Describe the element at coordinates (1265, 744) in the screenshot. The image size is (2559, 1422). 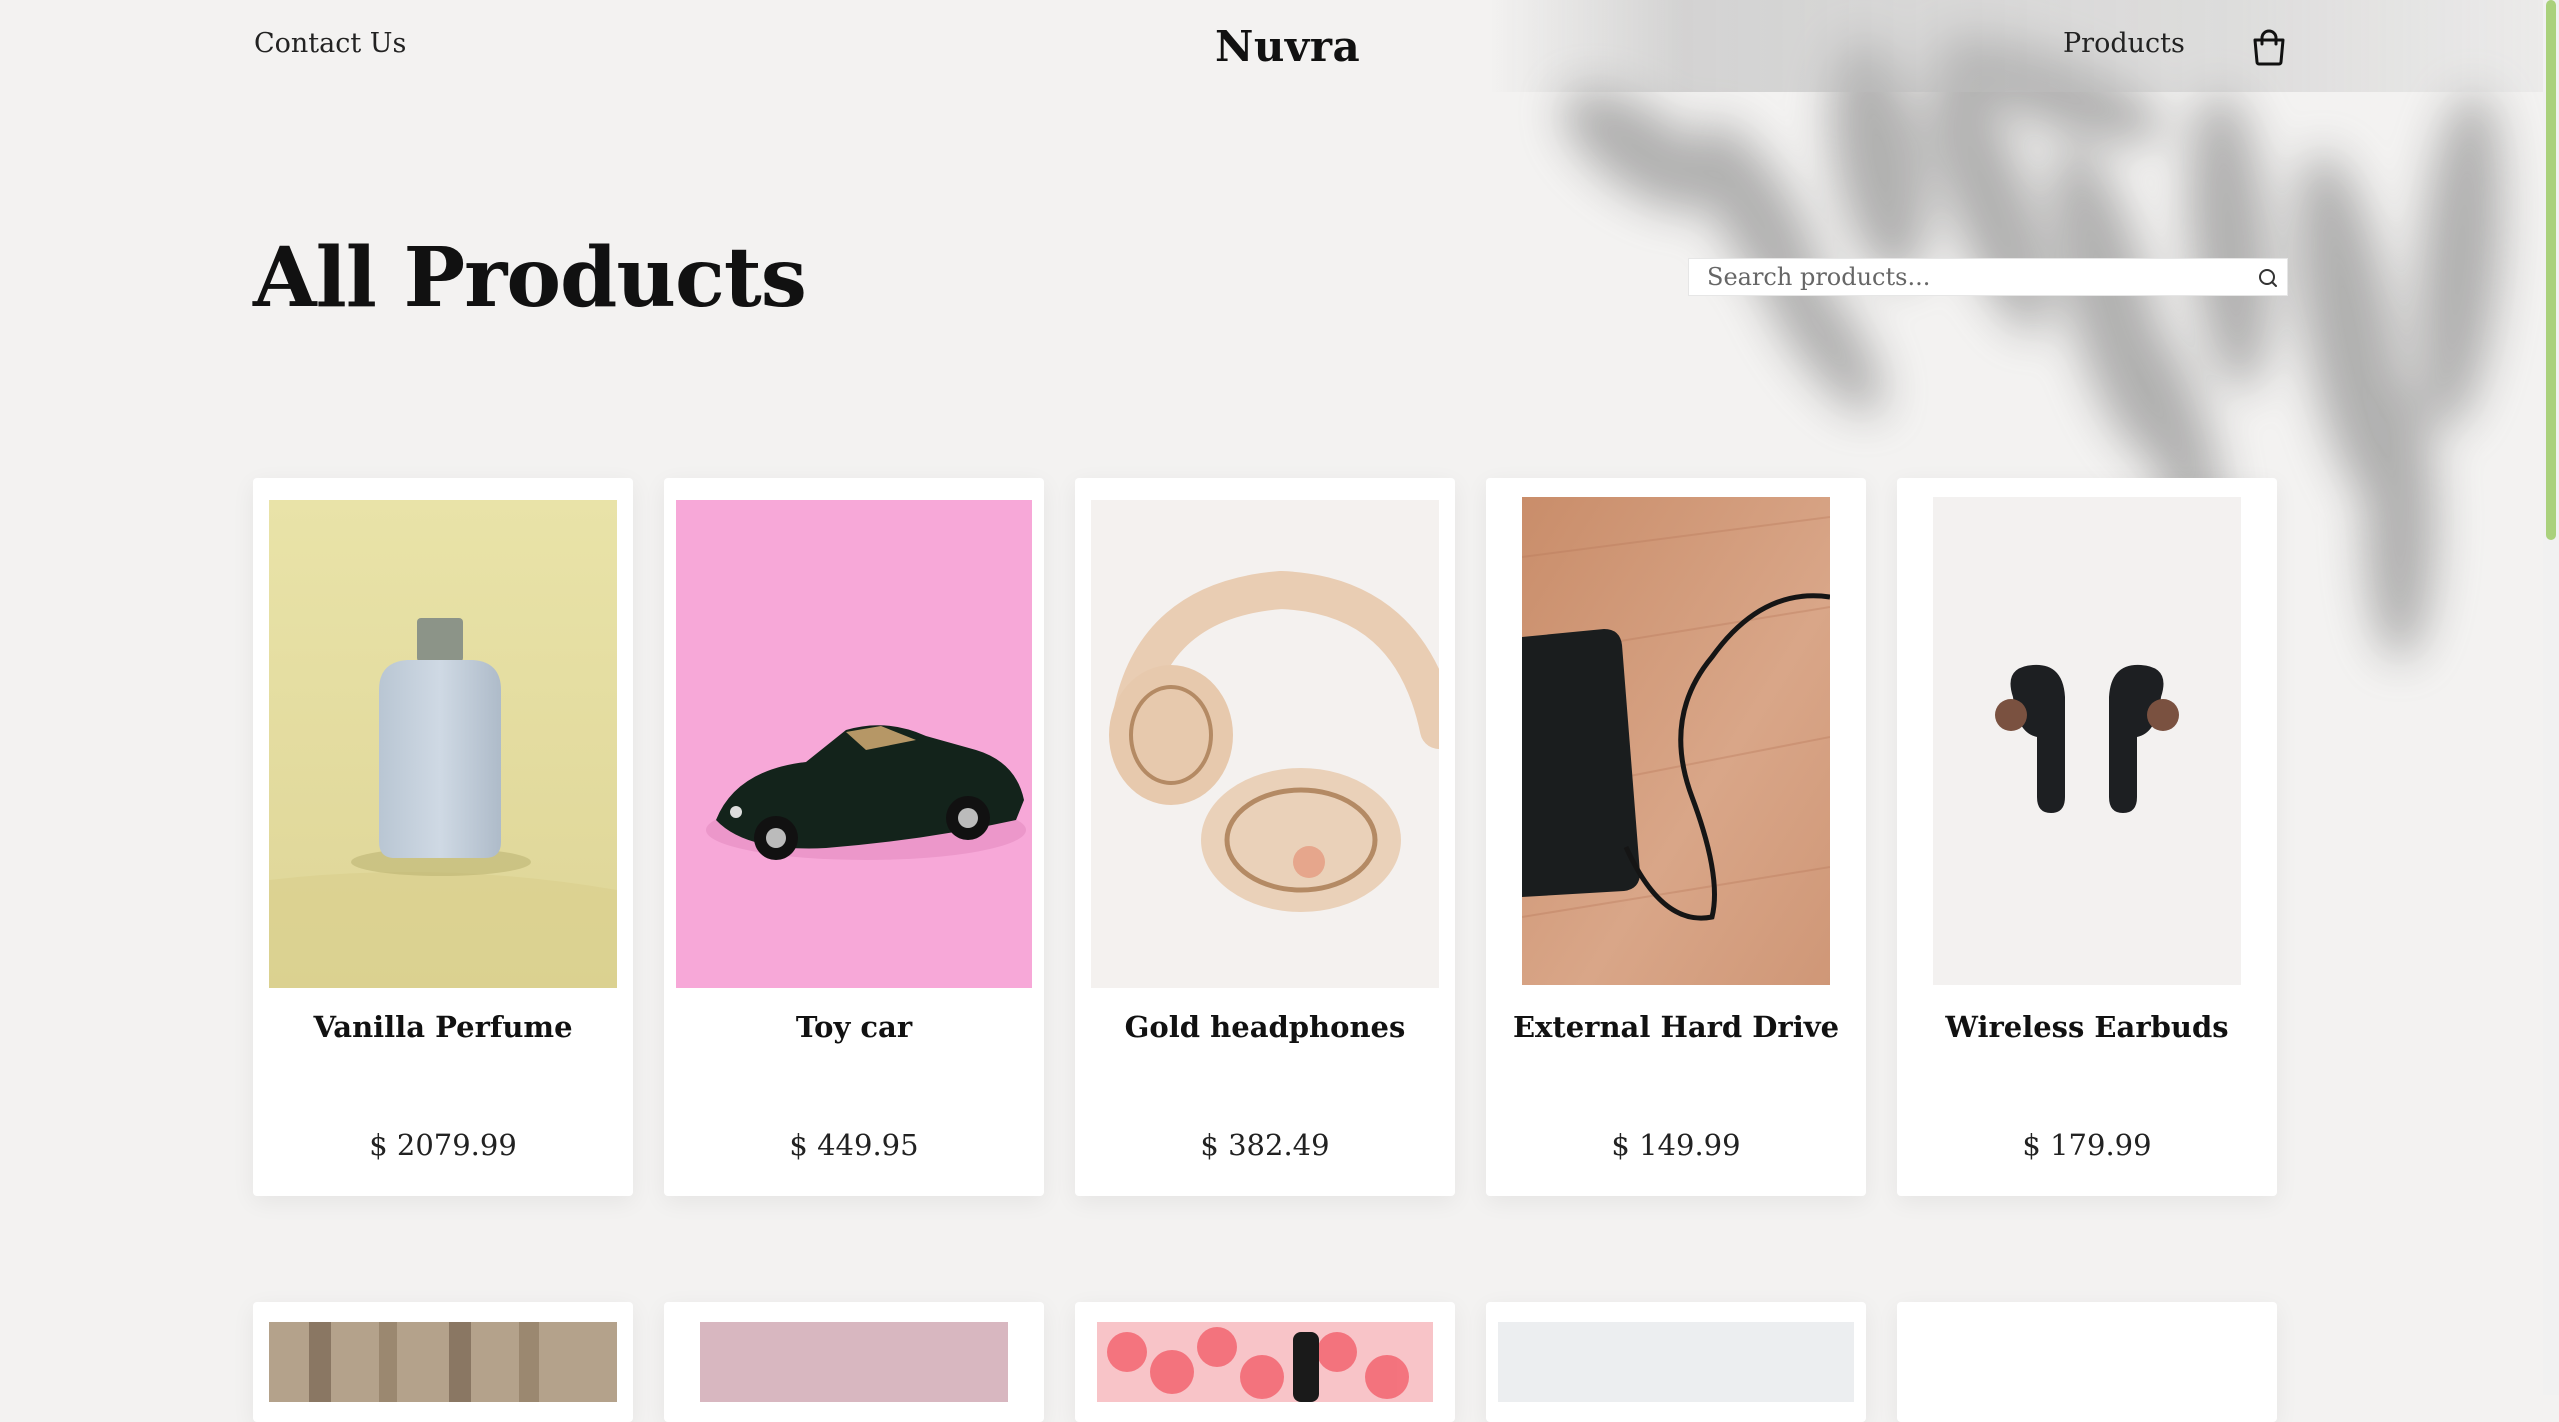
I see `product-image-gold-headphones` at that location.